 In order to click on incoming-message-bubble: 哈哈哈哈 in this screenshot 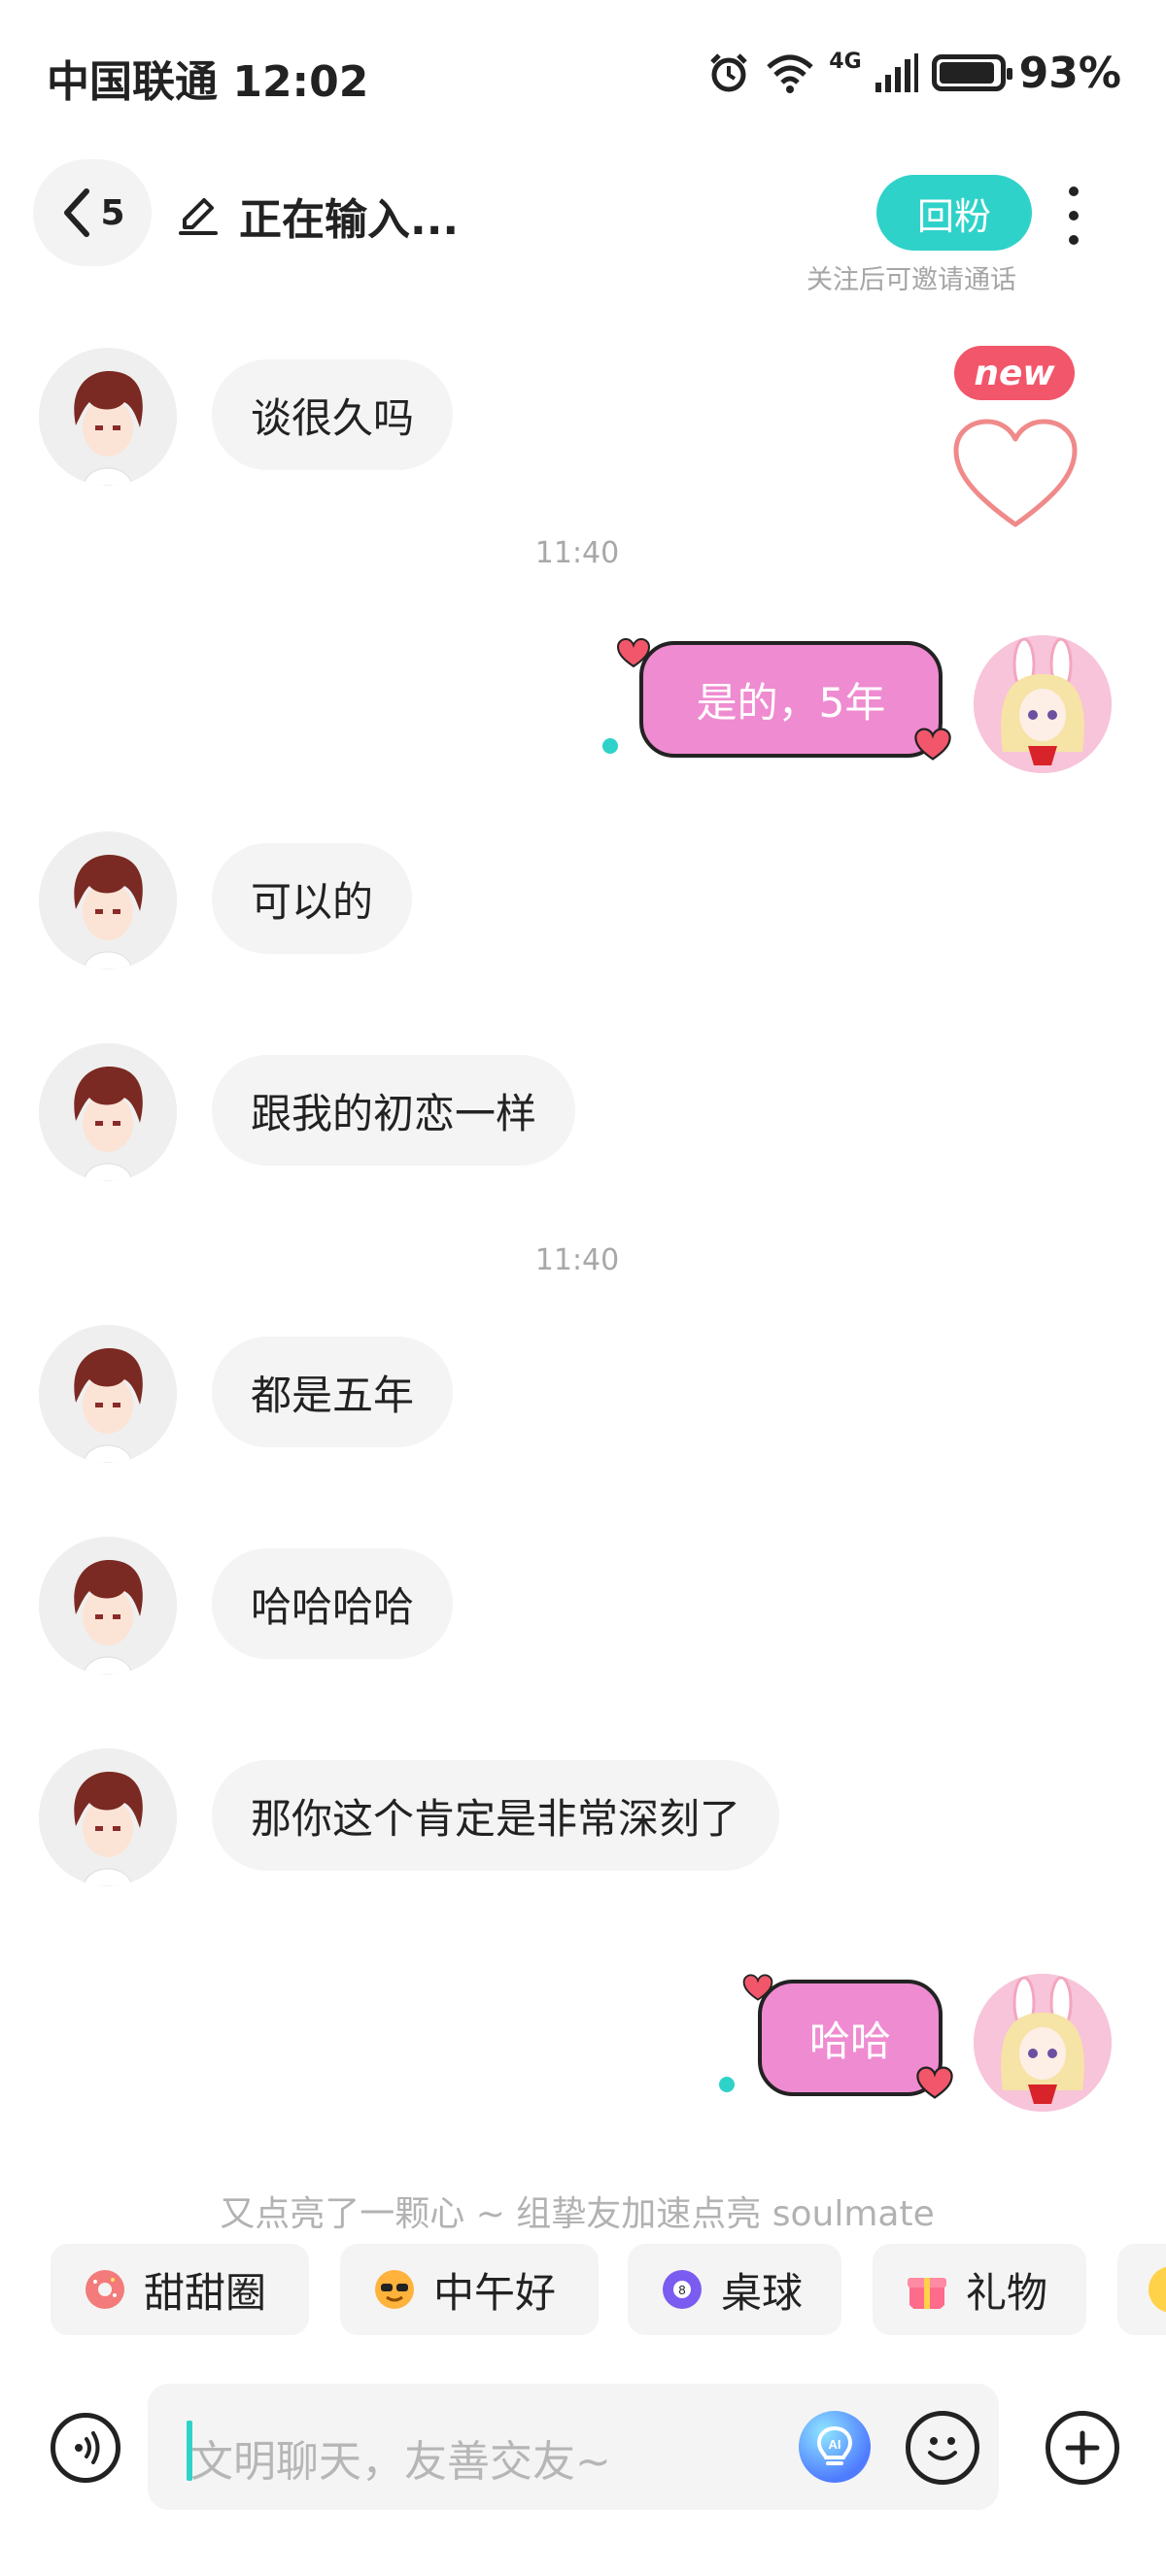, I will do `click(333, 1603)`.